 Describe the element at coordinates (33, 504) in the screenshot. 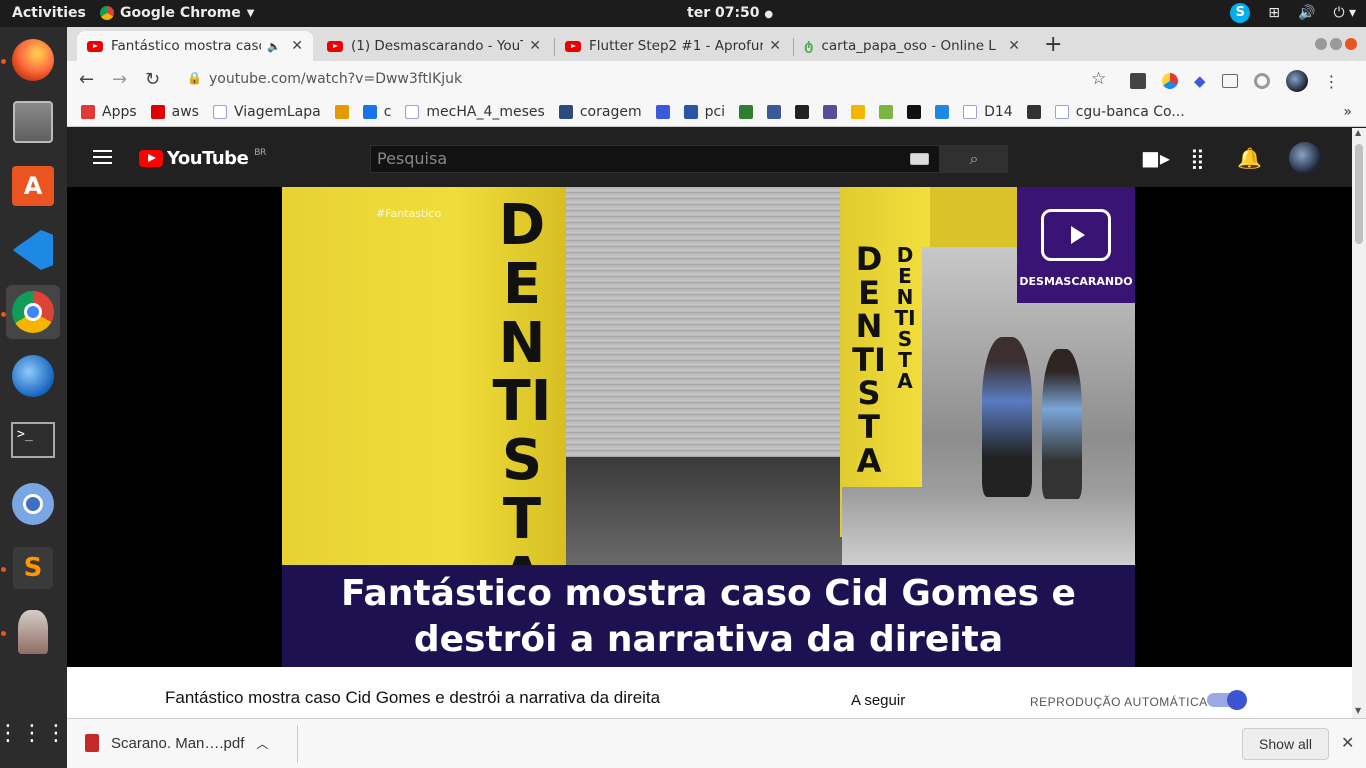

I see `chromium-icon` at that location.